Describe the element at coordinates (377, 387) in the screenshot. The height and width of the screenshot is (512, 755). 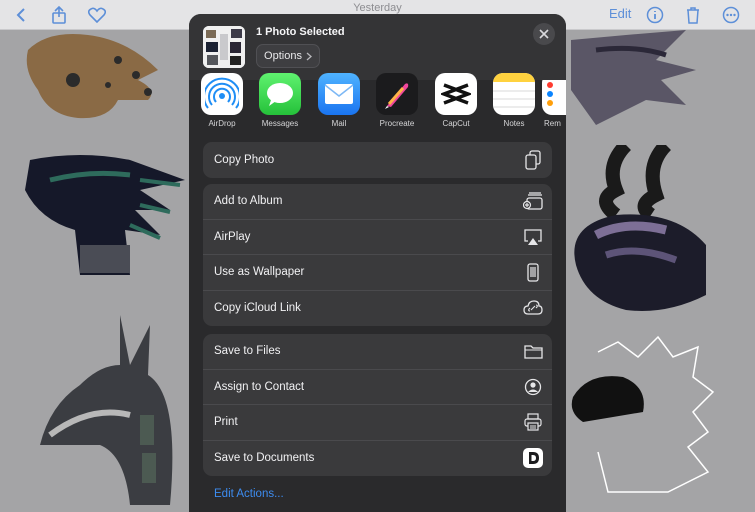
I see `action-assign-to-contact: Assign to Contact` at that location.